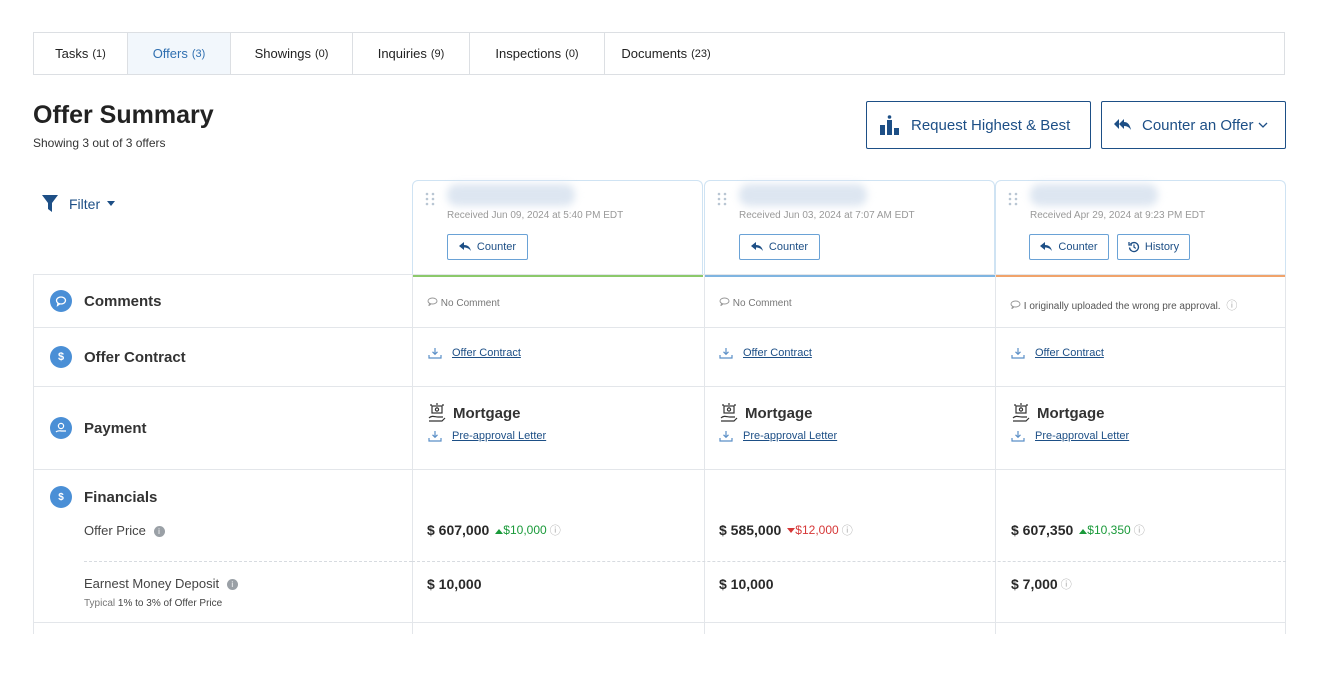  I want to click on comments-label: Comments, so click(123, 301).